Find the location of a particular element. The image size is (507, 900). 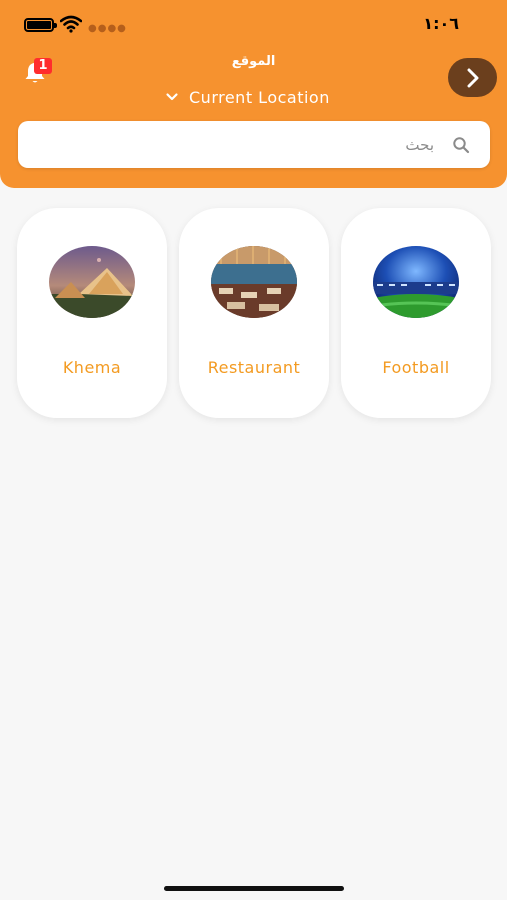

wifi-icon is located at coordinates (71, 24).